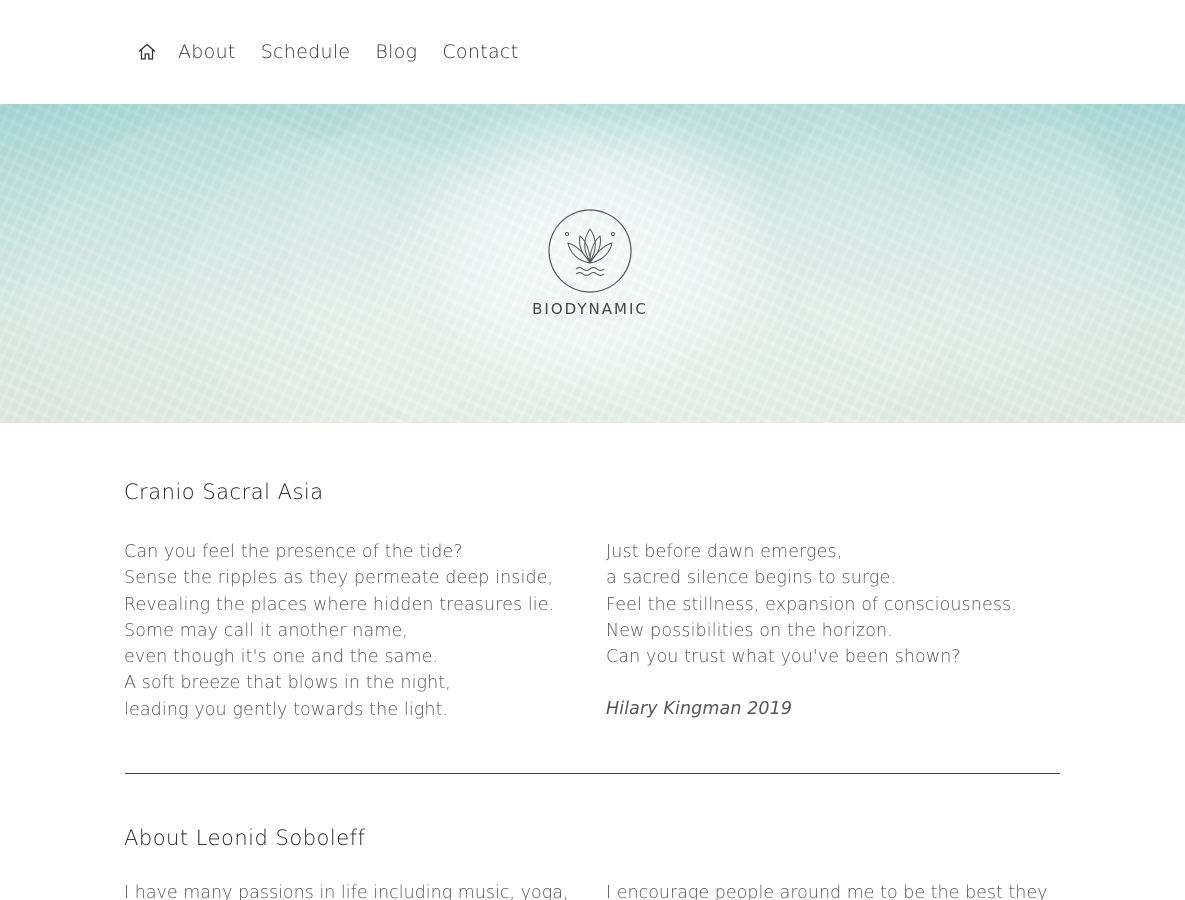  I want to click on section-title-about: About Leonid Soboleff, so click(245, 838).